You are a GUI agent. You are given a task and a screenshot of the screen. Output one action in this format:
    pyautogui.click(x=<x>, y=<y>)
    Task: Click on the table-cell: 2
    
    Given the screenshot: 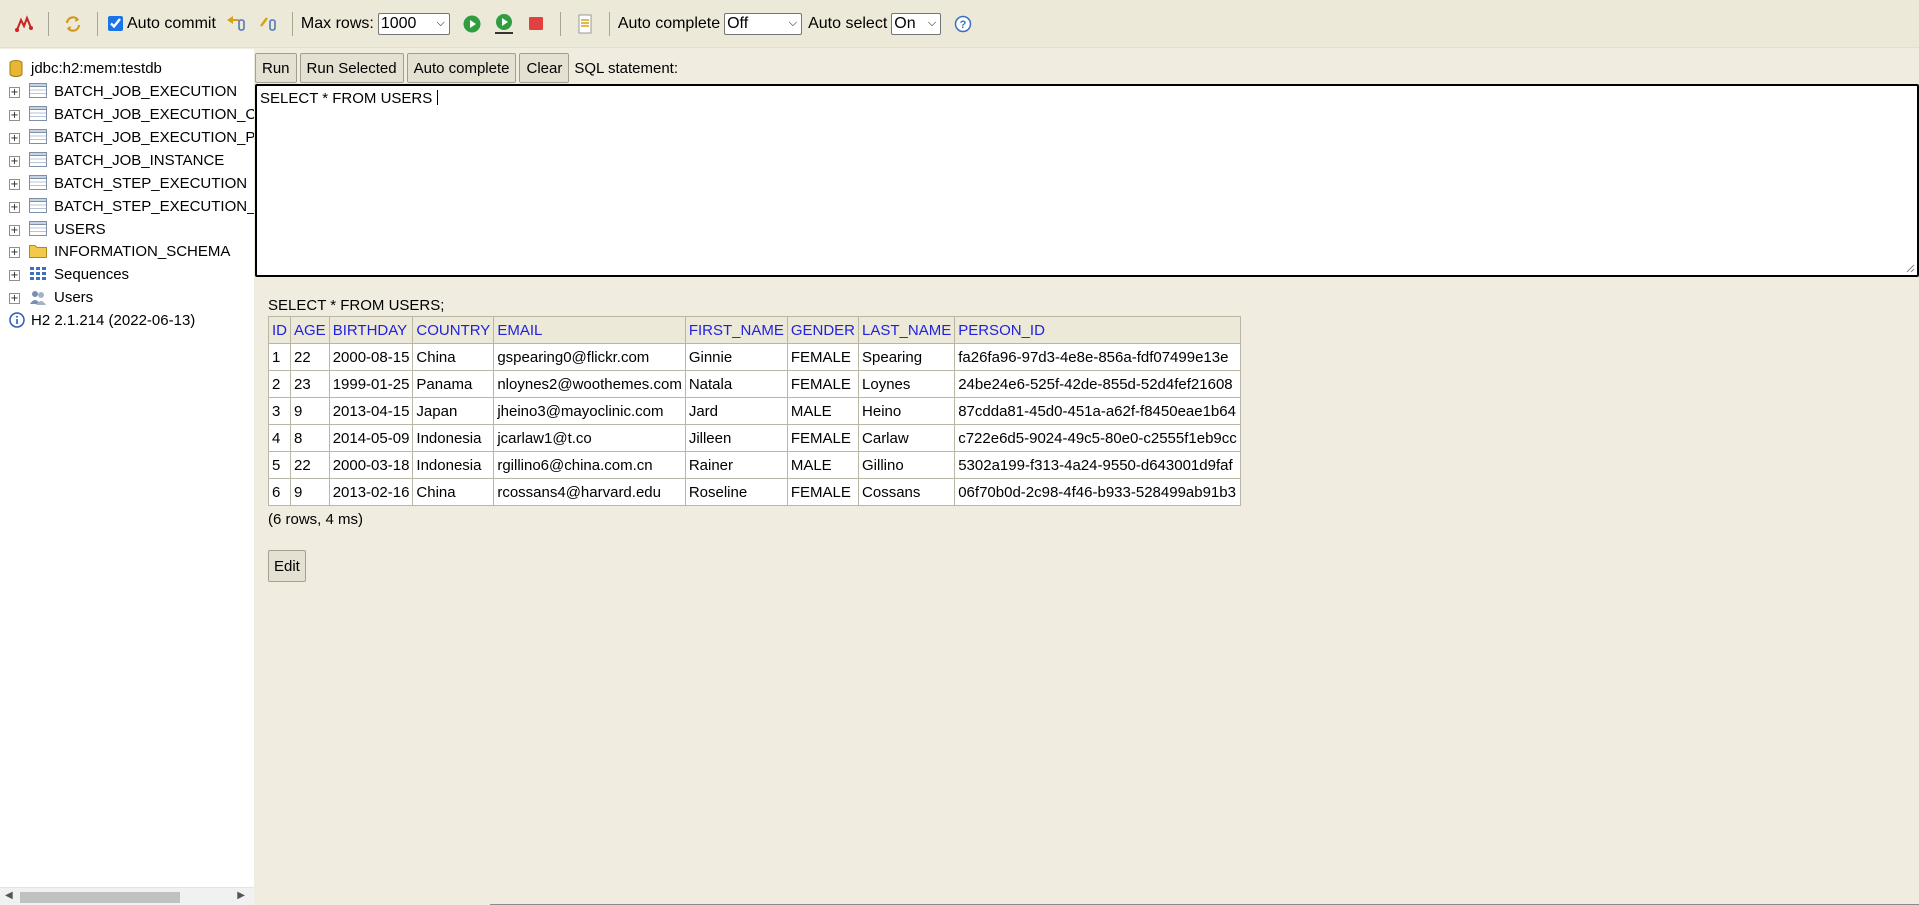 What is the action you would take?
    pyautogui.click(x=279, y=384)
    